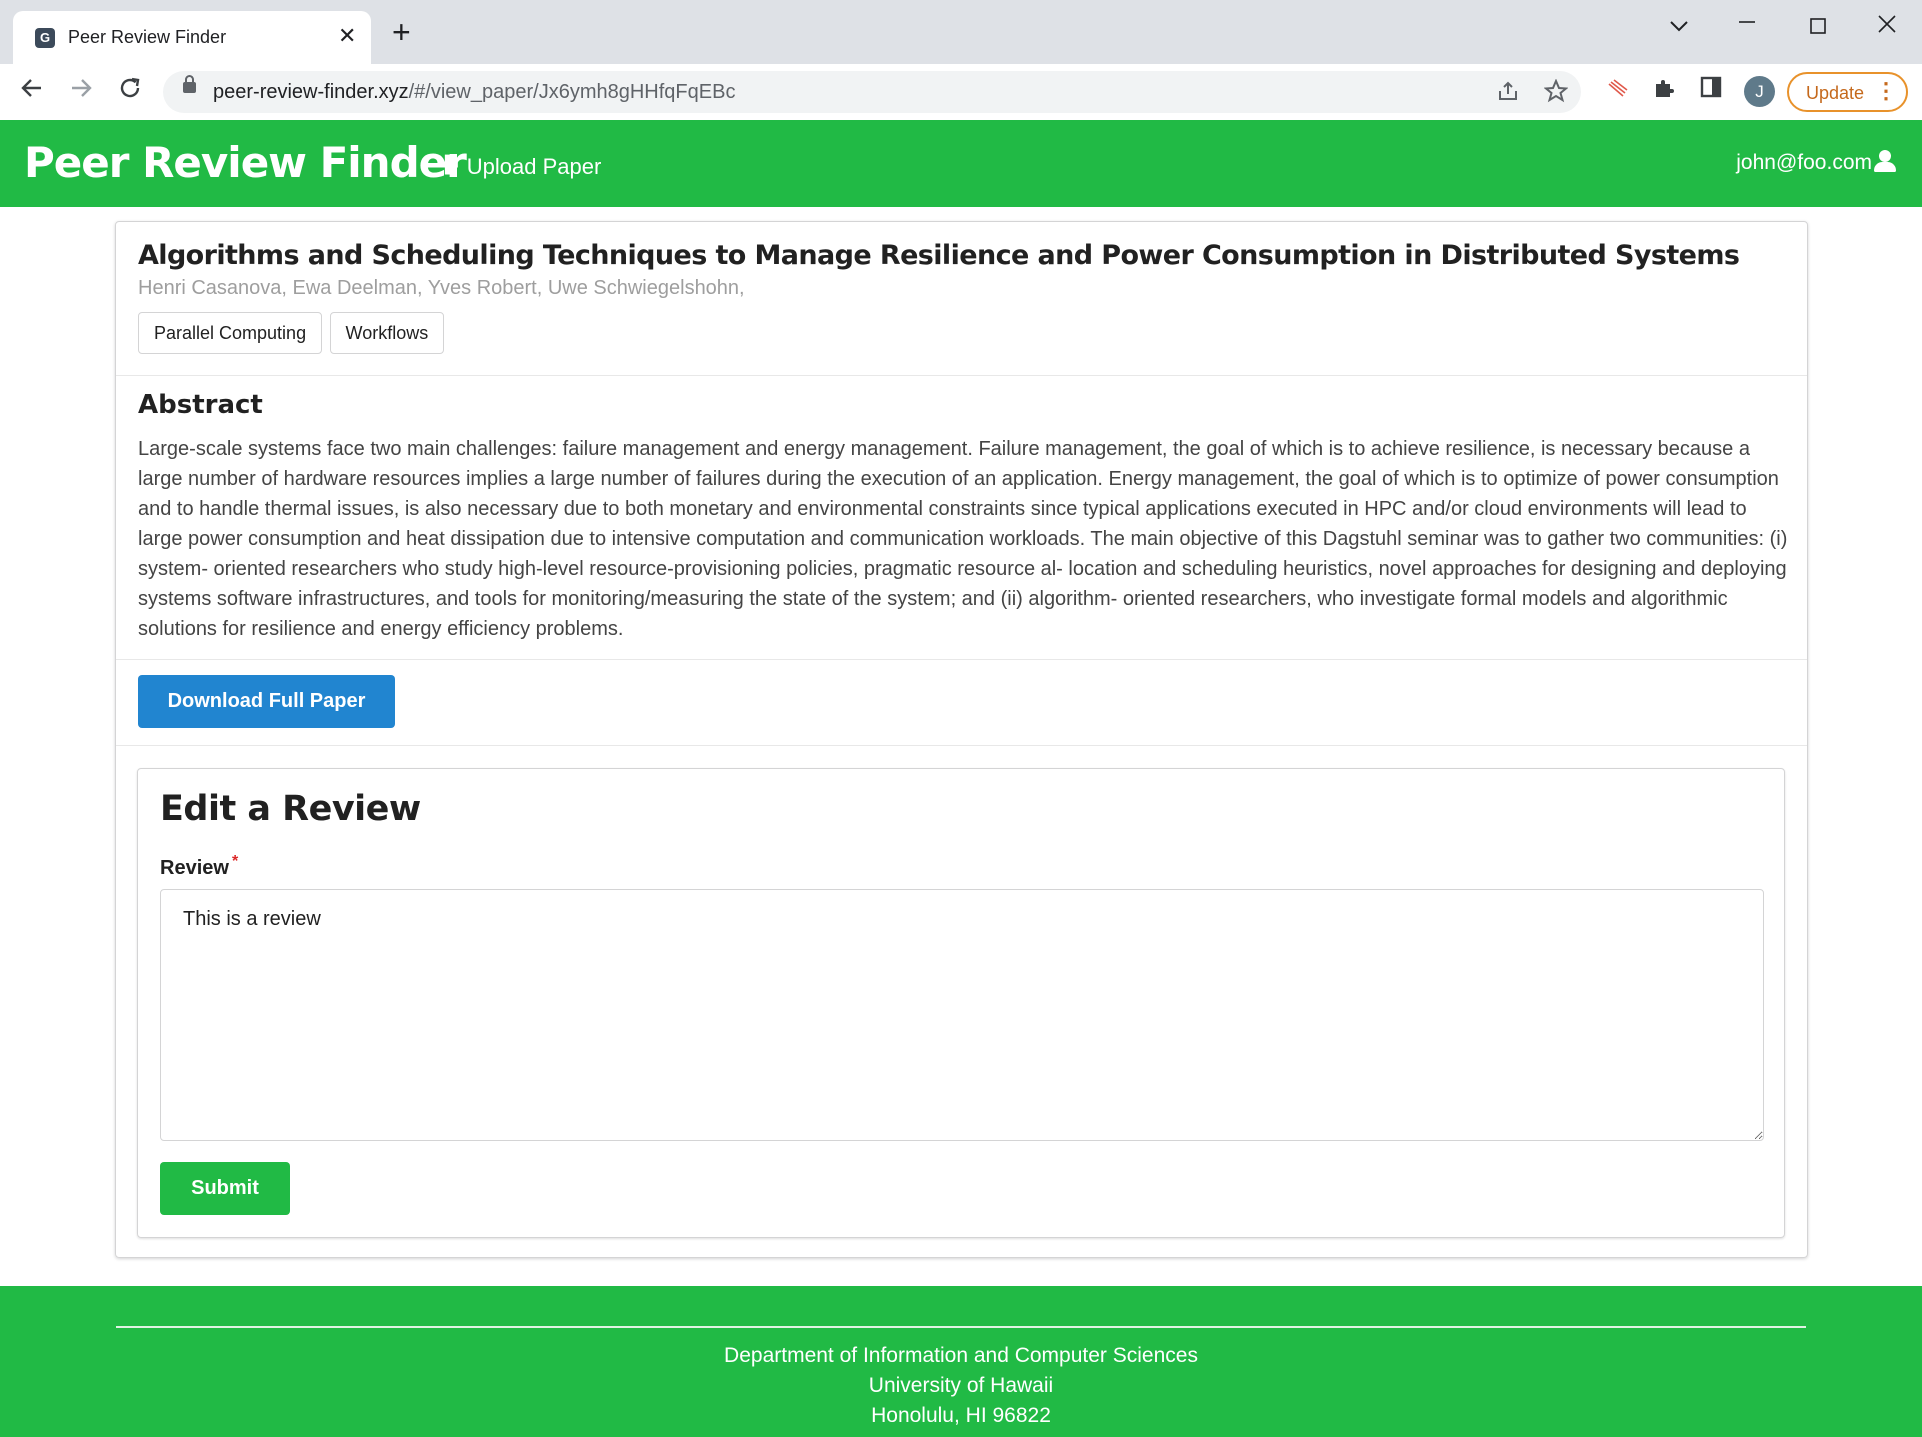 This screenshot has width=1922, height=1437. What do you see at coordinates (199, 866) in the screenshot?
I see `review-field-label: Review *` at bounding box center [199, 866].